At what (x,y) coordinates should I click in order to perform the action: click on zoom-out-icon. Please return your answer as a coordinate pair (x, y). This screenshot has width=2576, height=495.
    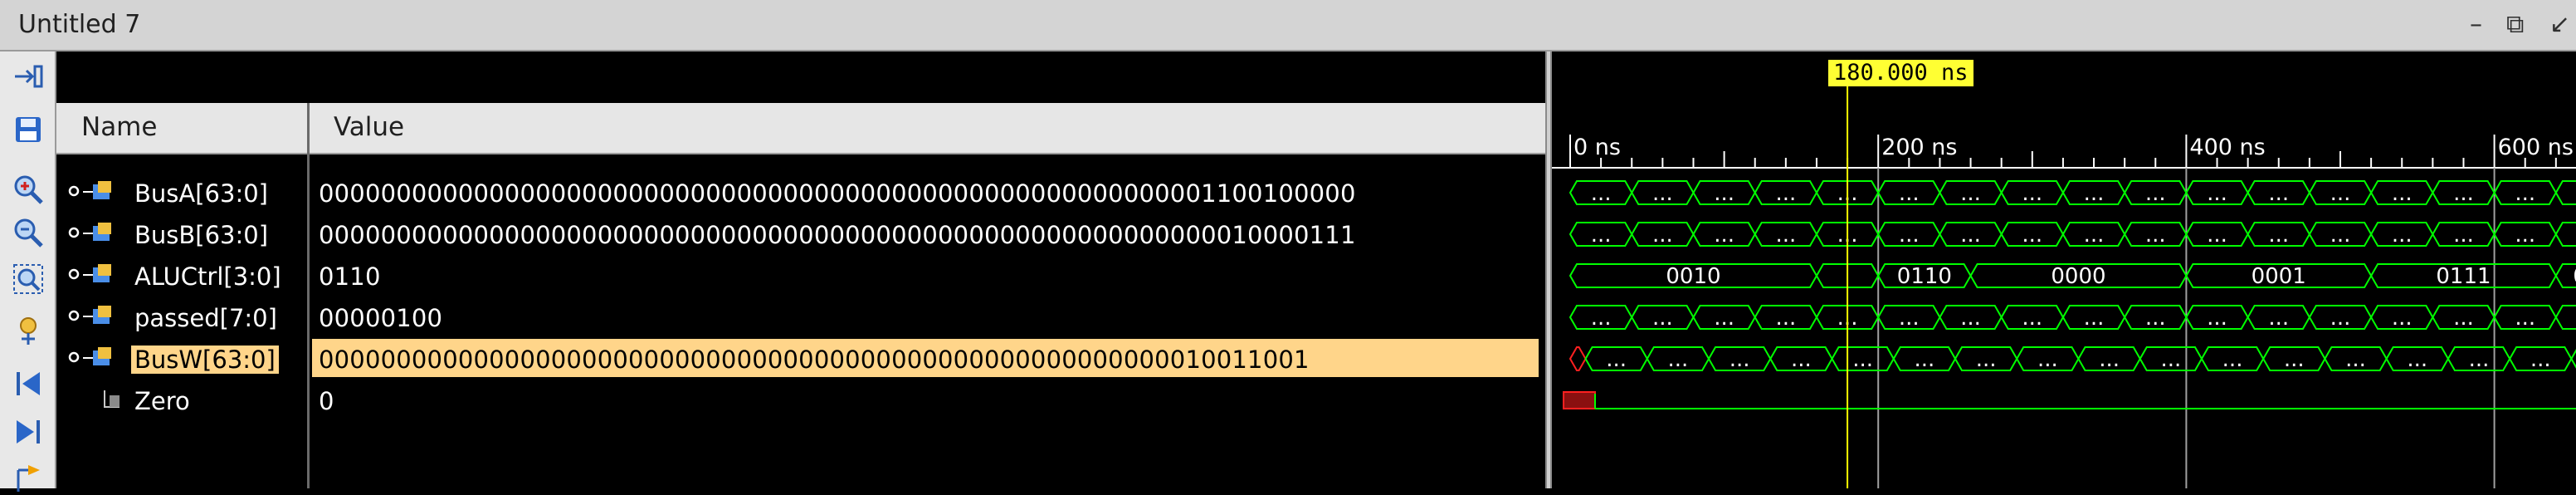
    Looking at the image, I should click on (28, 232).